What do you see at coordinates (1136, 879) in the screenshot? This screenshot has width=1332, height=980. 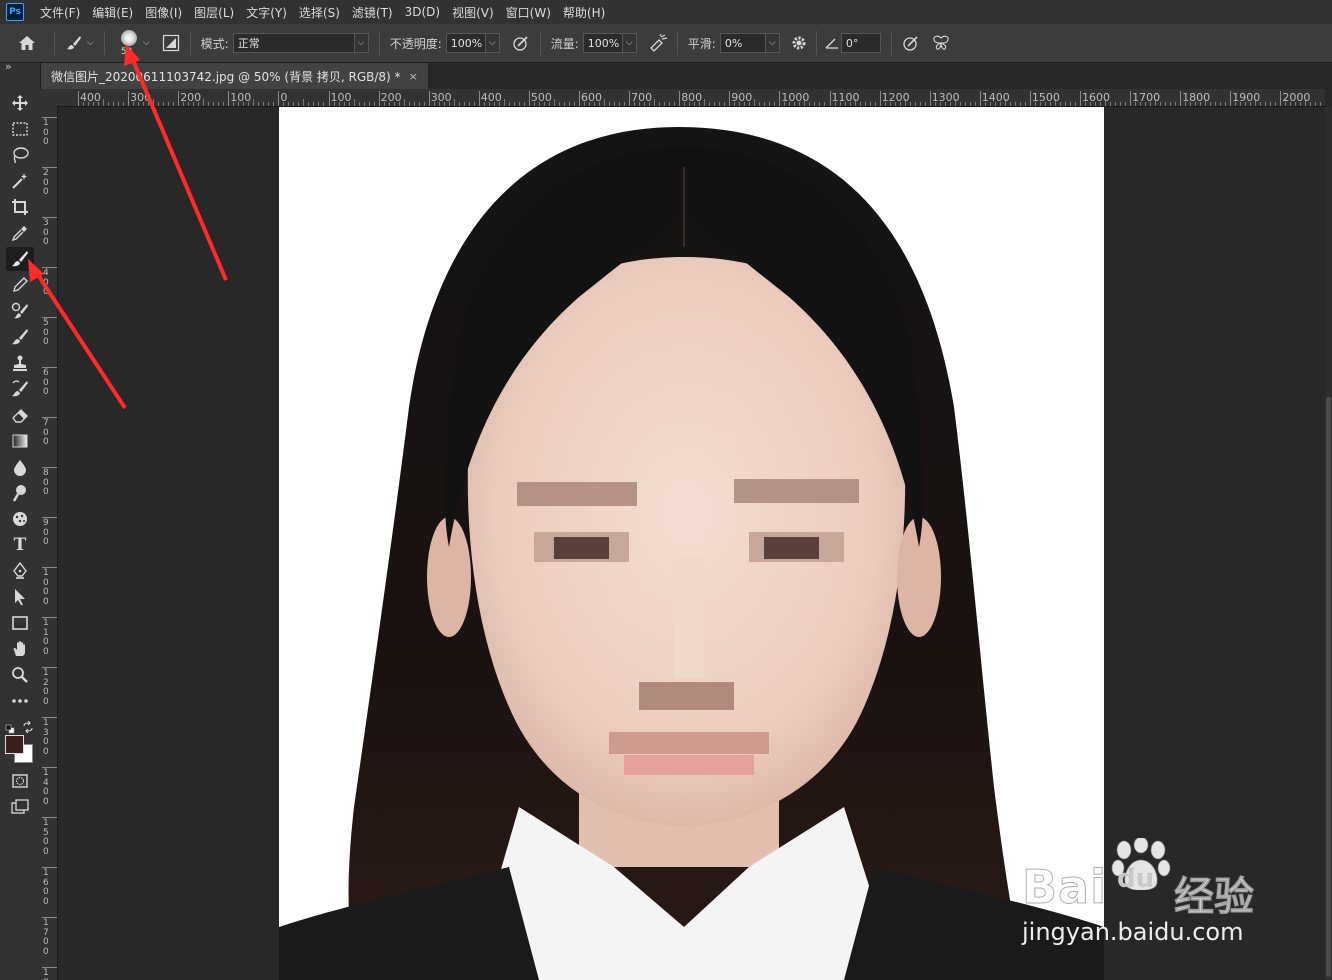 I see `watermark-brand-du: du` at bounding box center [1136, 879].